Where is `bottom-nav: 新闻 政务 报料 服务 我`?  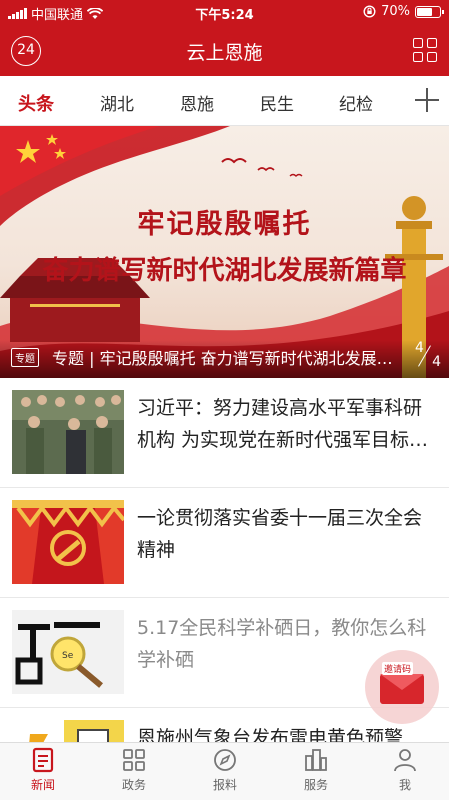
bottom-nav: 新闻 政务 报料 服务 我 is located at coordinates (224, 771).